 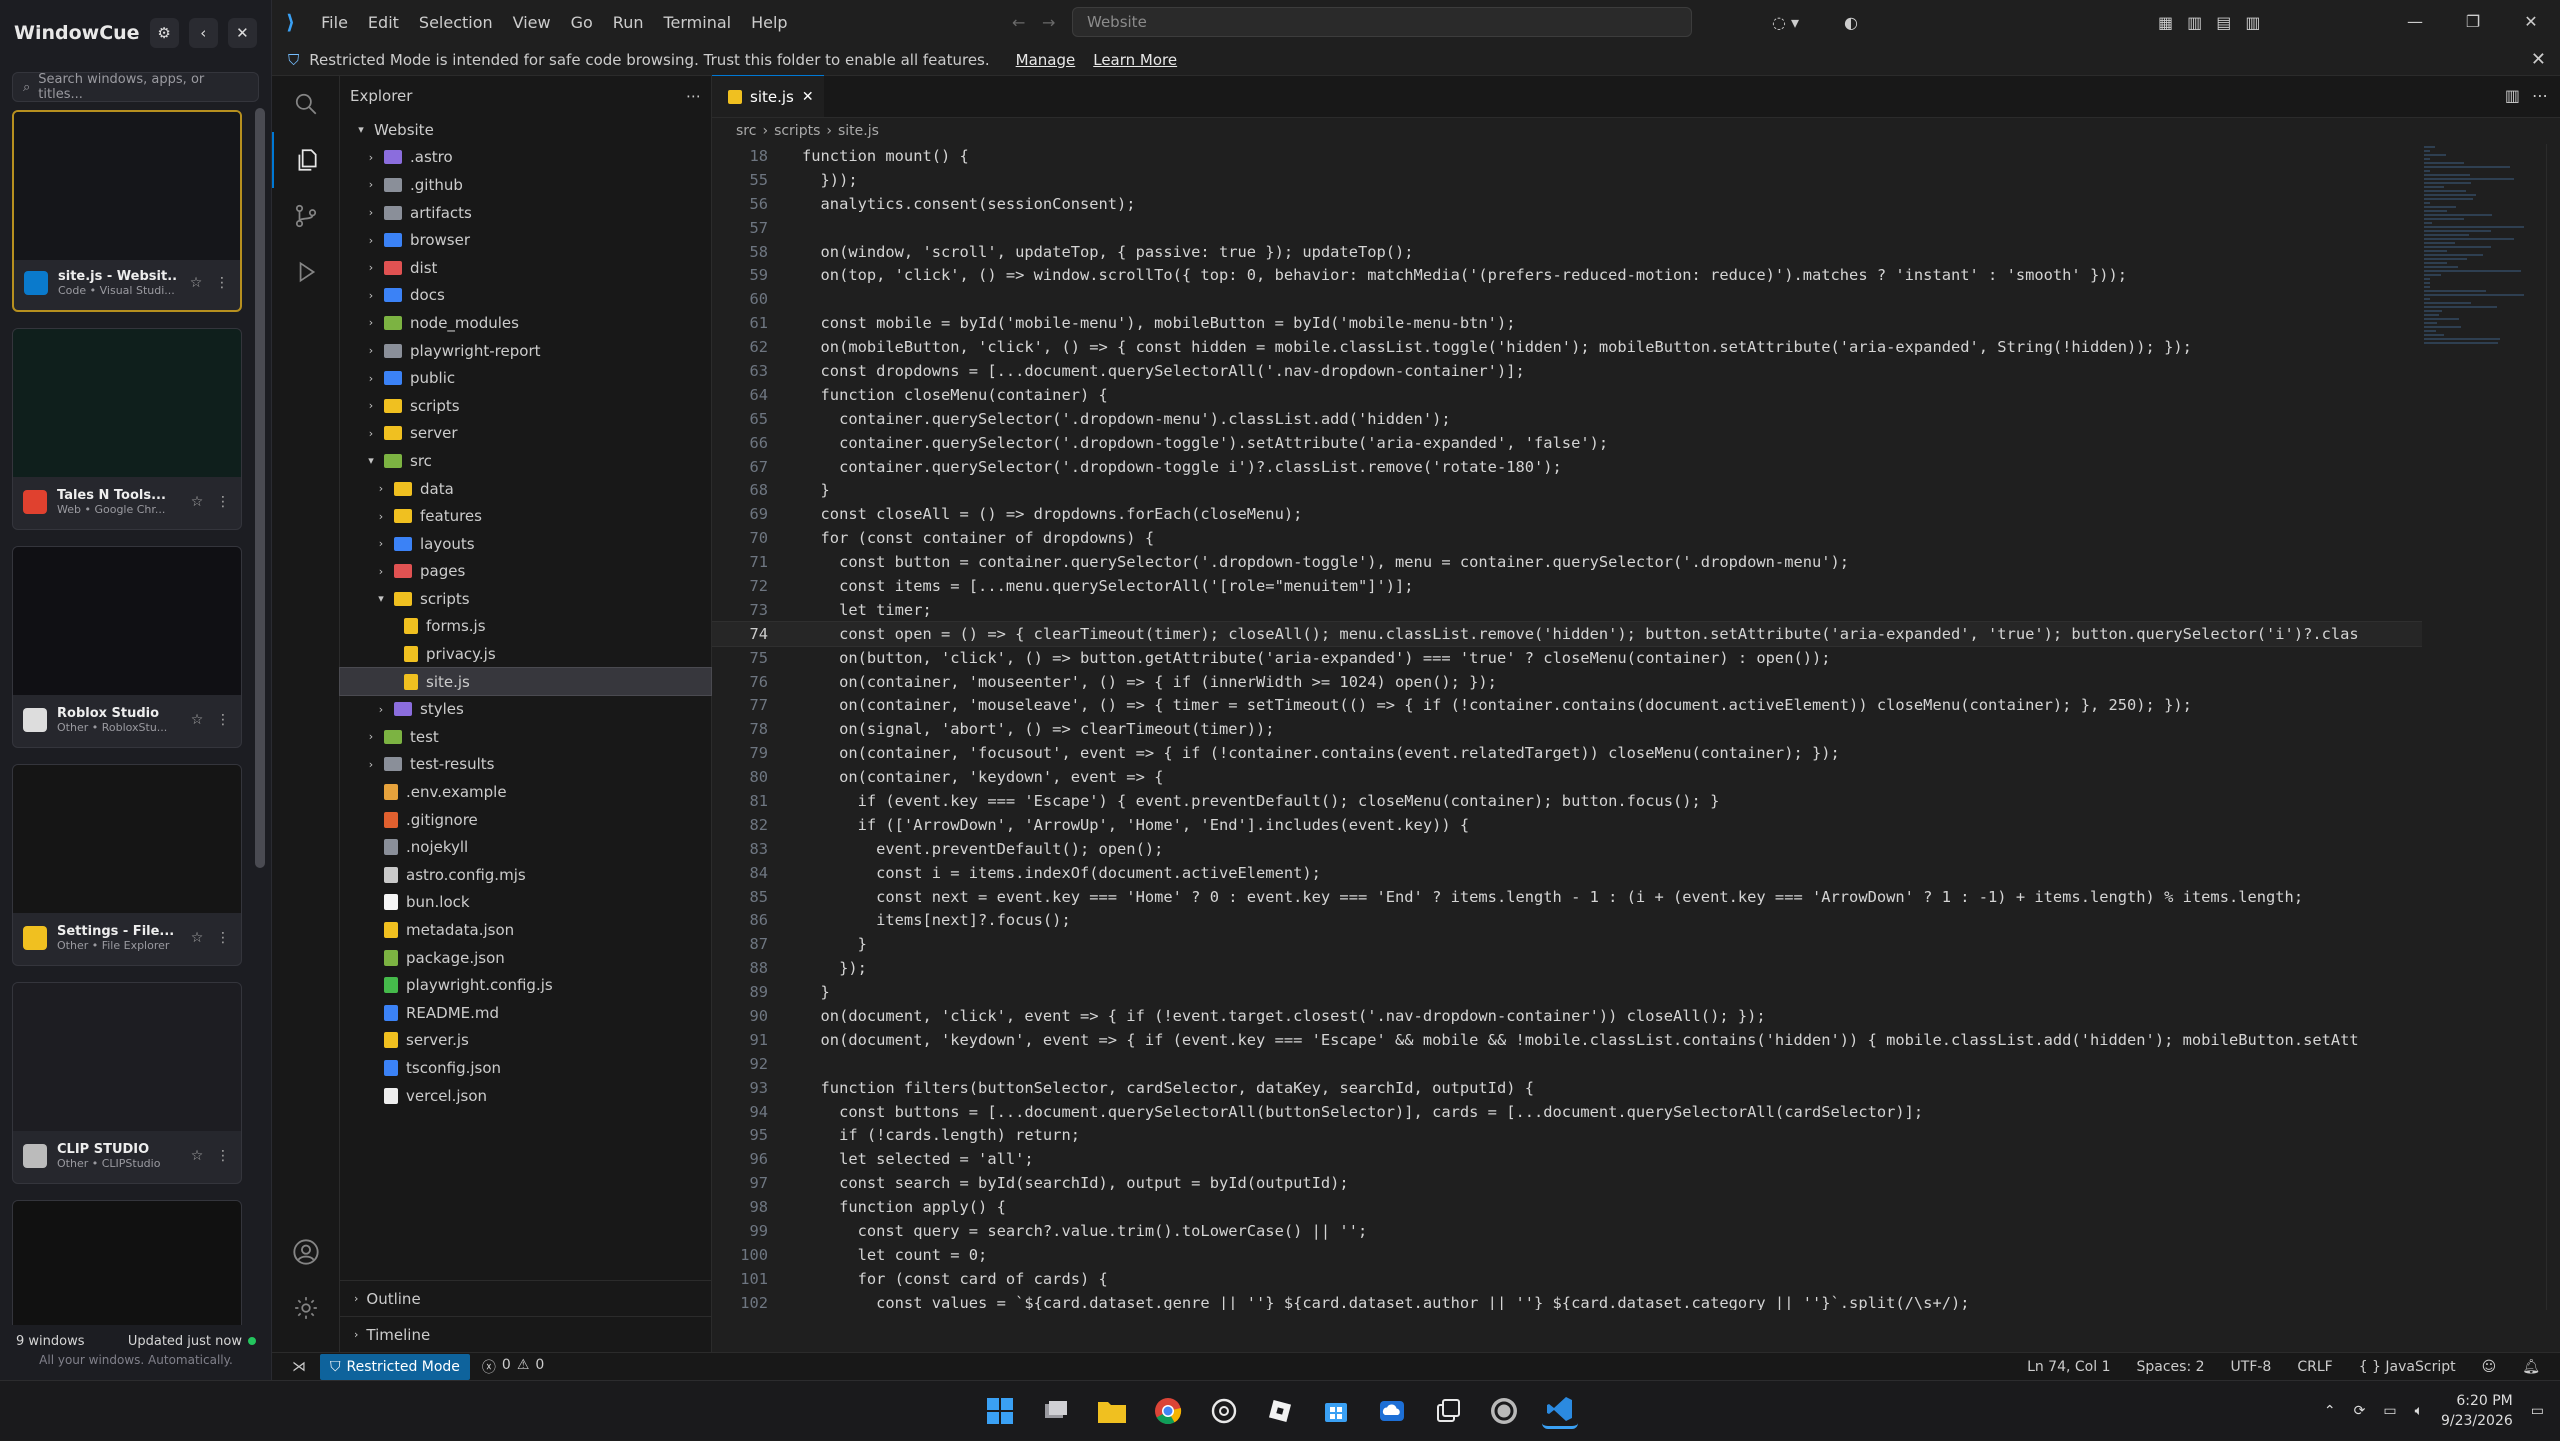 I want to click on workspace-root: ▾ Website, so click(x=525, y=130).